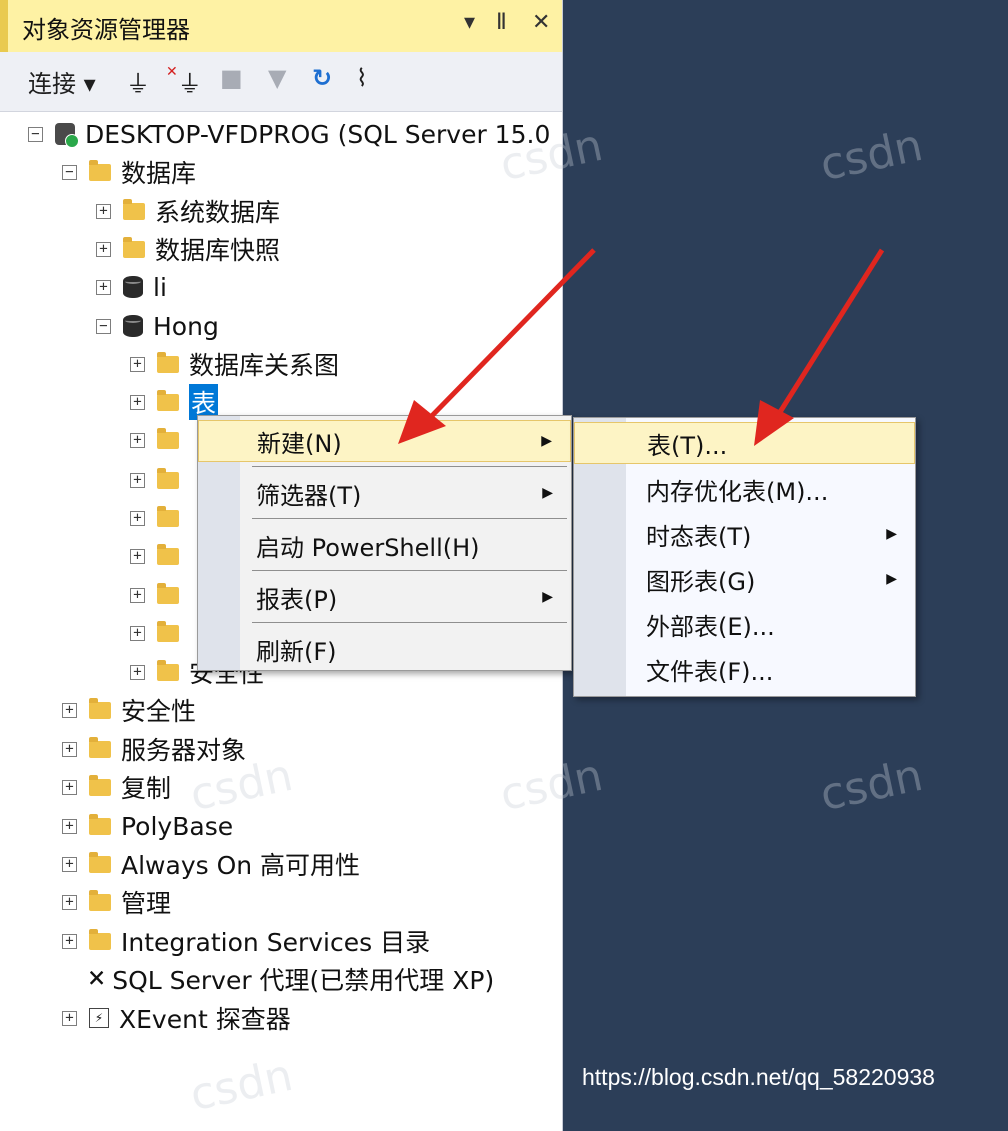 This screenshot has height=1131, width=1008. What do you see at coordinates (641, 347) in the screenshot?
I see `annotation-arrows` at bounding box center [641, 347].